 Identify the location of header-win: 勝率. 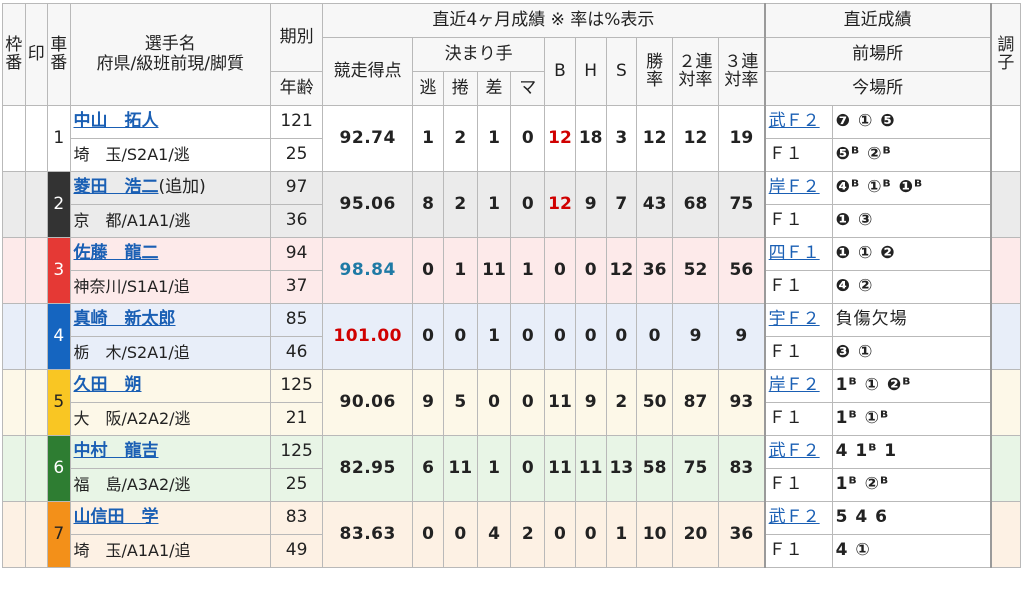
(654, 71).